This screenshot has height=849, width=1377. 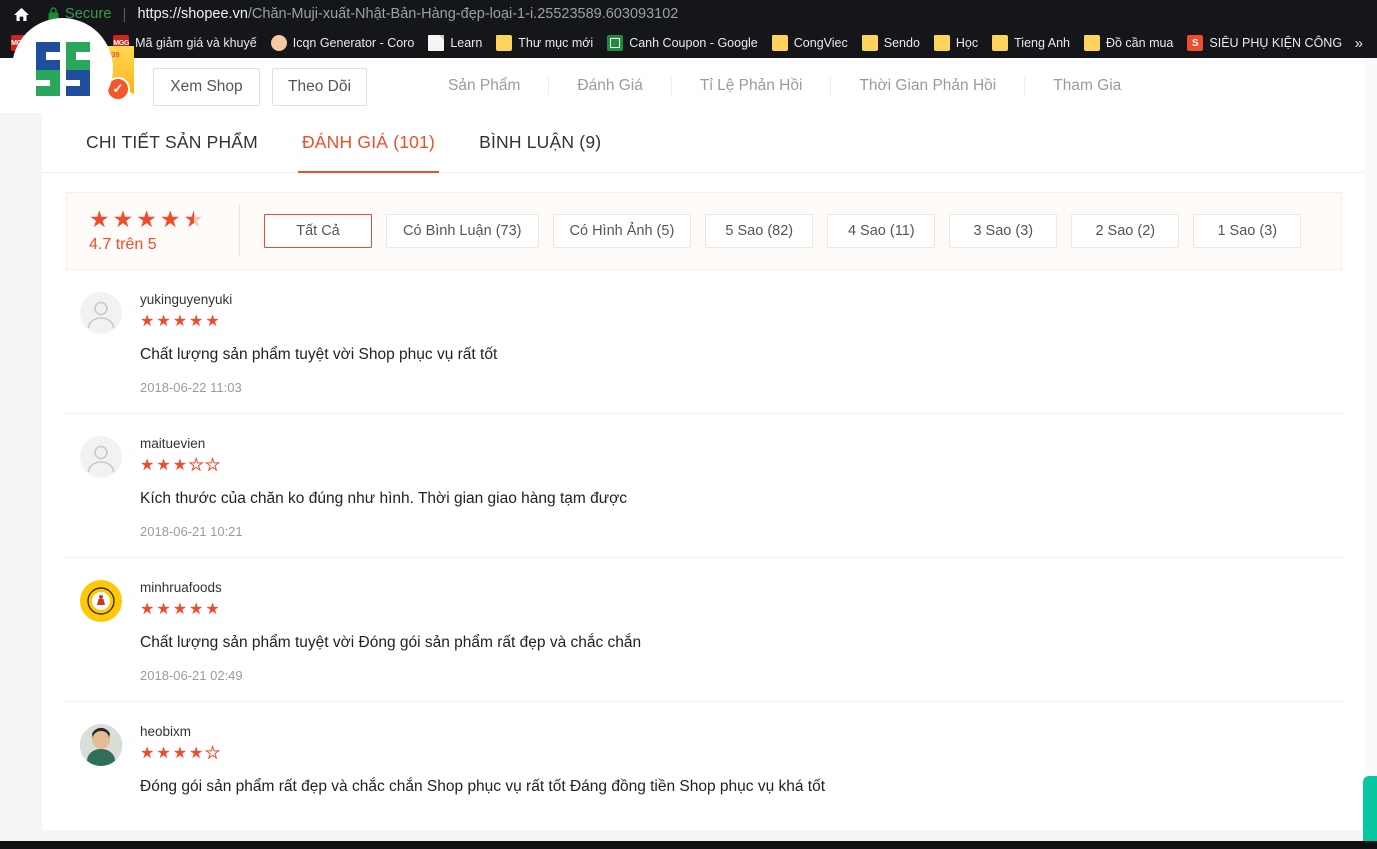 What do you see at coordinates (622, 231) in the screenshot?
I see `filter-chip-2: Có Hình Ảnh (5)` at bounding box center [622, 231].